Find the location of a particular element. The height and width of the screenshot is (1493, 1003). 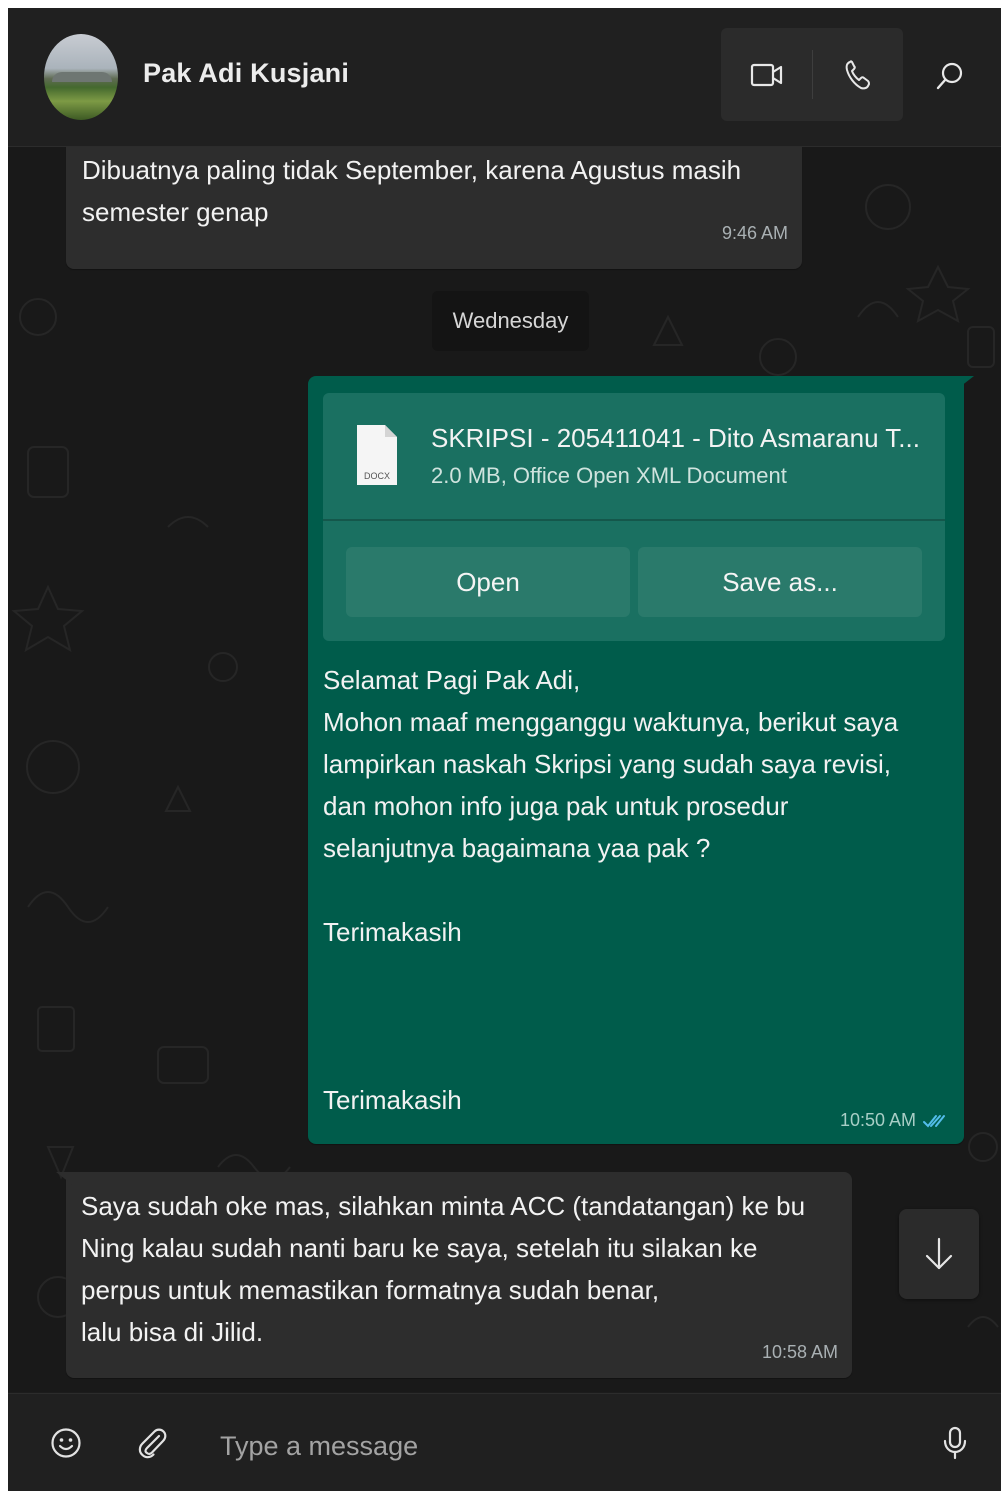

file-card-divider is located at coordinates (634, 520).